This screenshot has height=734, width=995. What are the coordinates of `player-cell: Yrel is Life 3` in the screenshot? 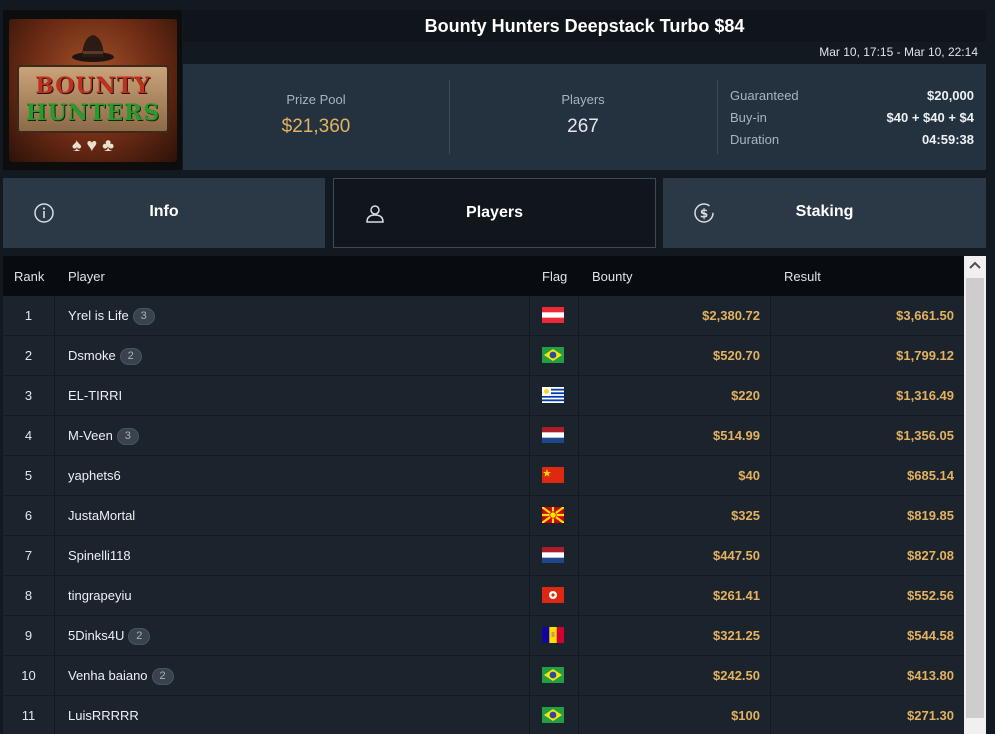 It's located at (292, 315).